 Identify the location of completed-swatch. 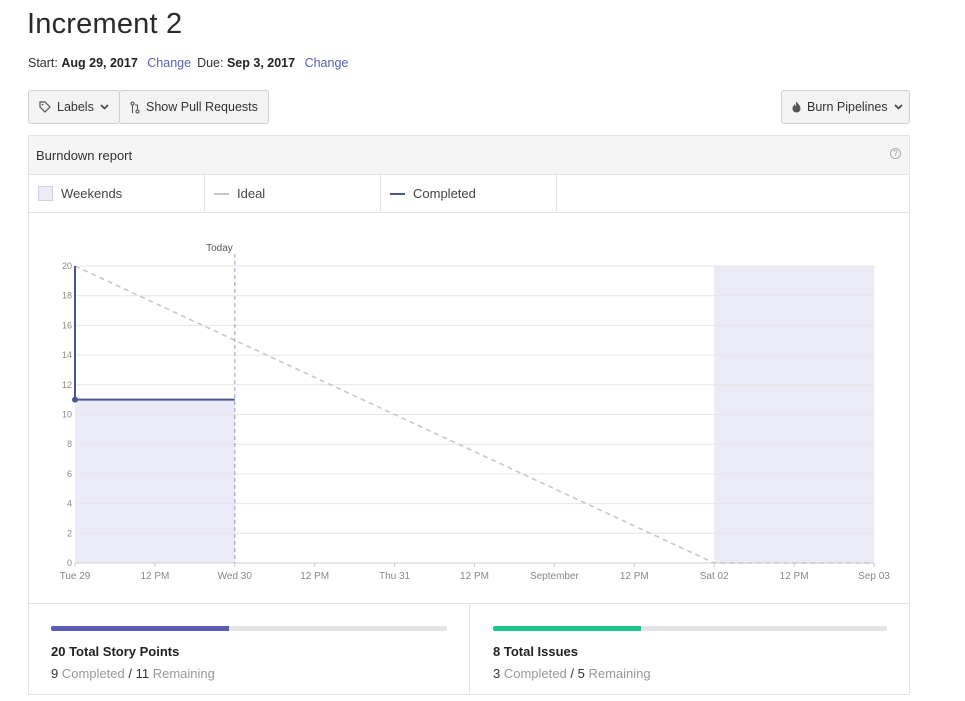
(397, 193).